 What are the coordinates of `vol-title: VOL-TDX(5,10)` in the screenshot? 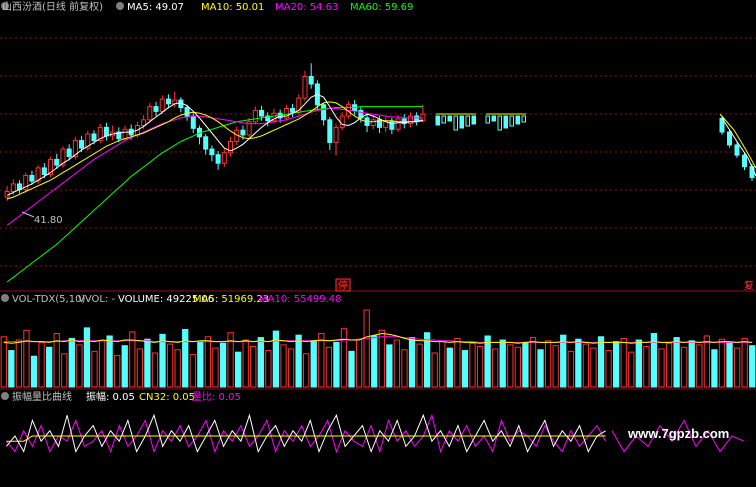 It's located at (48, 299).